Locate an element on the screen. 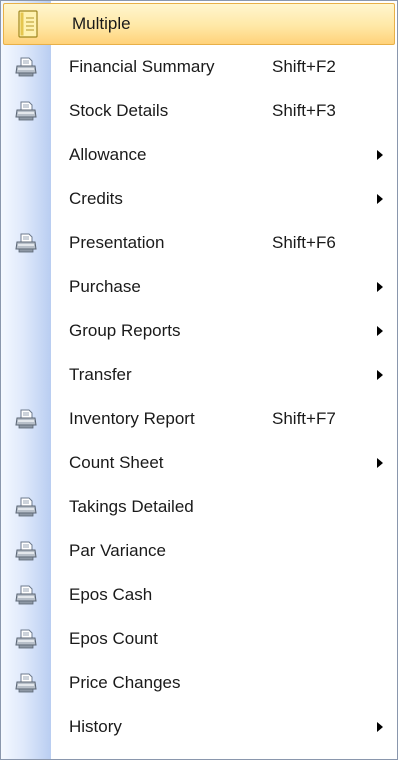 The image size is (398, 760). menu-item-label: History is located at coordinates (95, 726).